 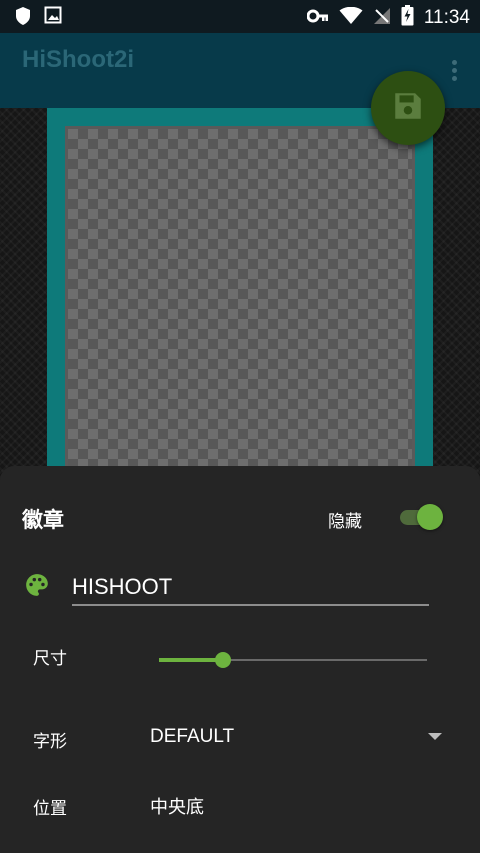 What do you see at coordinates (293, 660) in the screenshot?
I see `size-slider` at bounding box center [293, 660].